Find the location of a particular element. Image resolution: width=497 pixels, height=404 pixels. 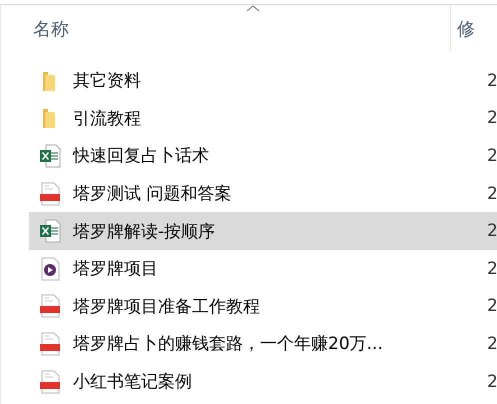

file-row: 塔罗测试 问题和答案 2 is located at coordinates (263, 193).